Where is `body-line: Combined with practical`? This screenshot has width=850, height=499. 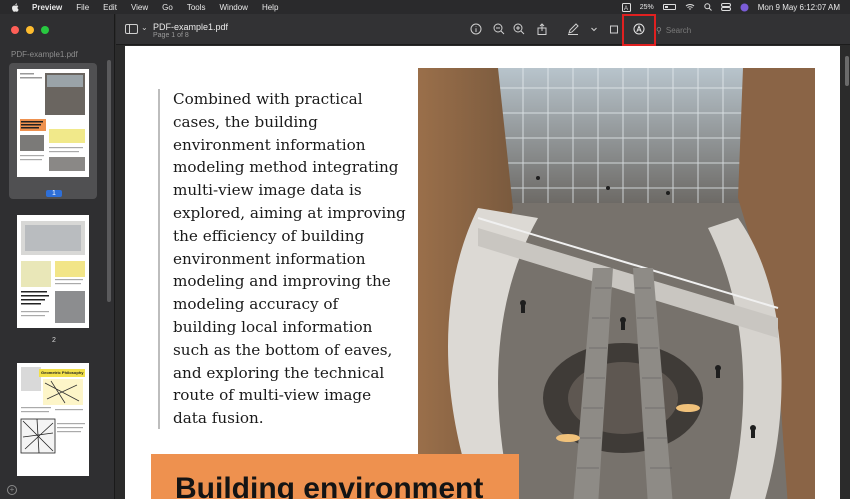 body-line: Combined with practical is located at coordinates (268, 99).